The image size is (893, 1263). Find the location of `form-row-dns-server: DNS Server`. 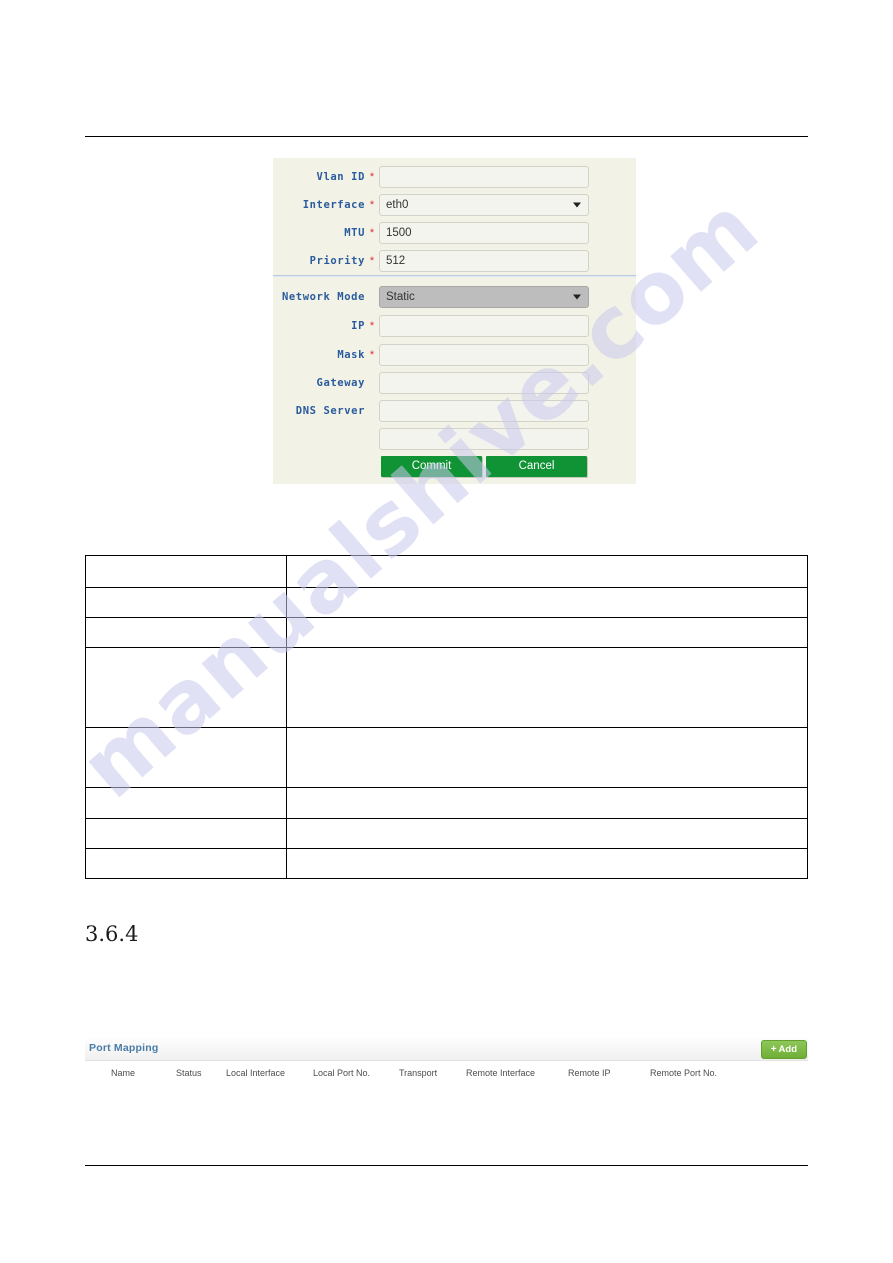

form-row-dns-server: DNS Server is located at coordinates (431, 411).